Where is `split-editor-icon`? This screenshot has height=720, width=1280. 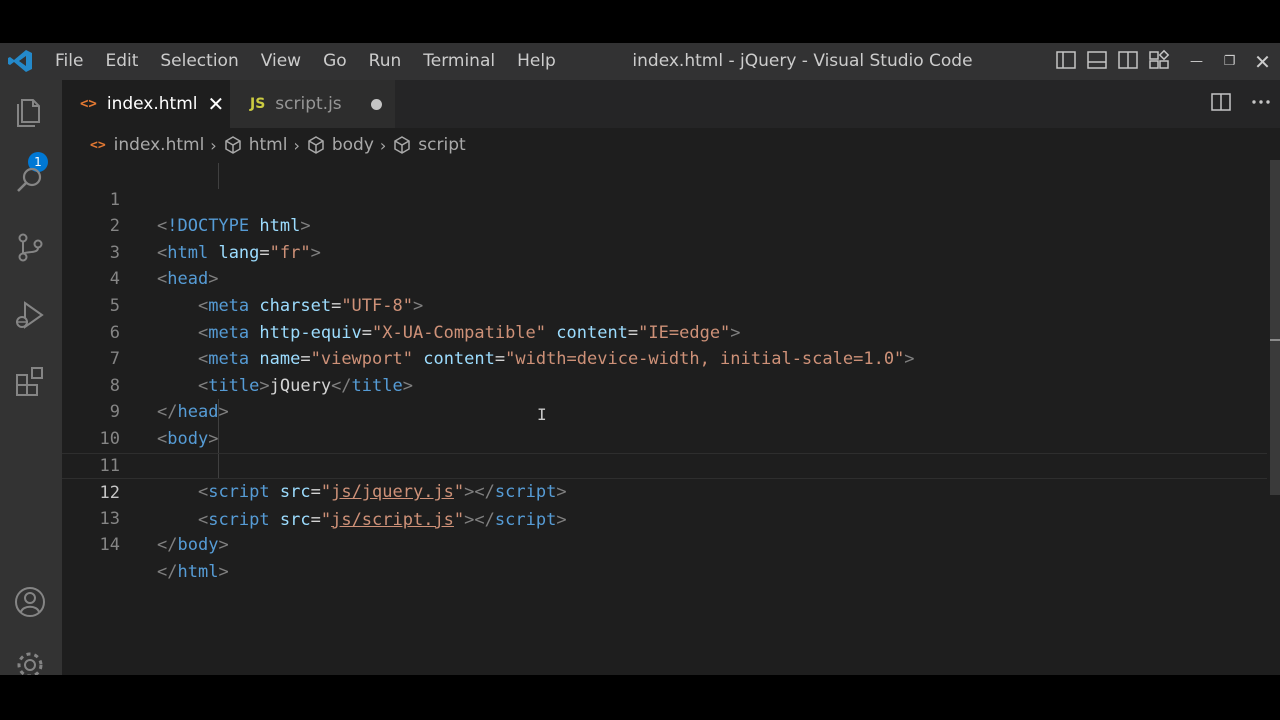
split-editor-icon is located at coordinates (1221, 104).